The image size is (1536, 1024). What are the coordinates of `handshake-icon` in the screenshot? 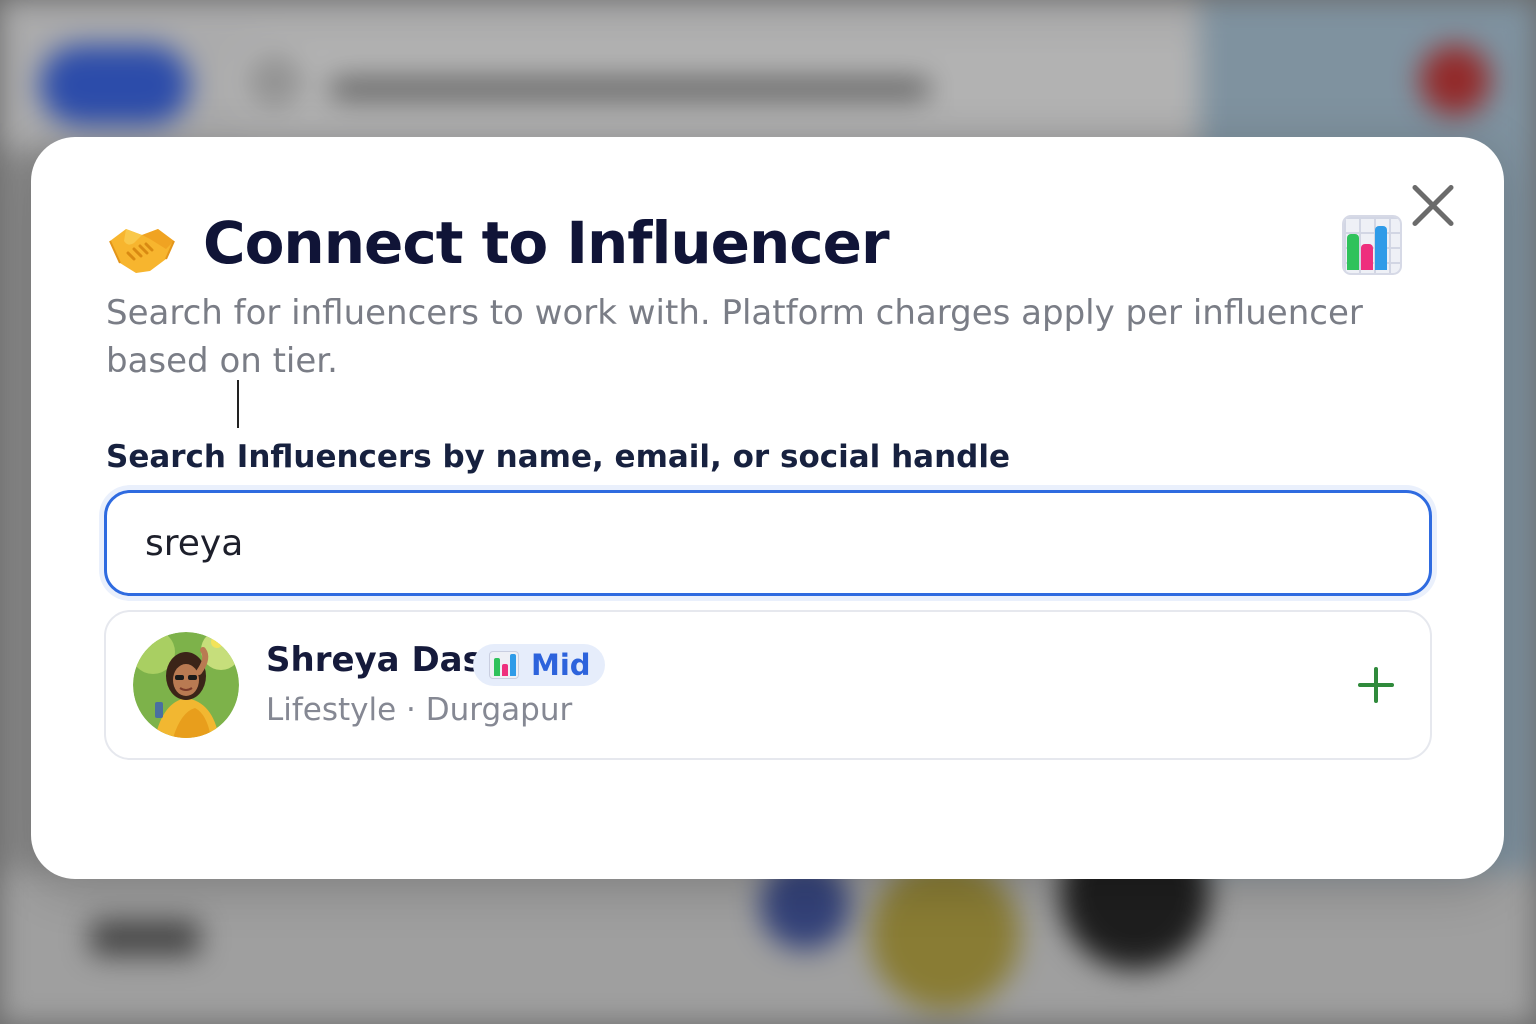 It's located at (142, 251).